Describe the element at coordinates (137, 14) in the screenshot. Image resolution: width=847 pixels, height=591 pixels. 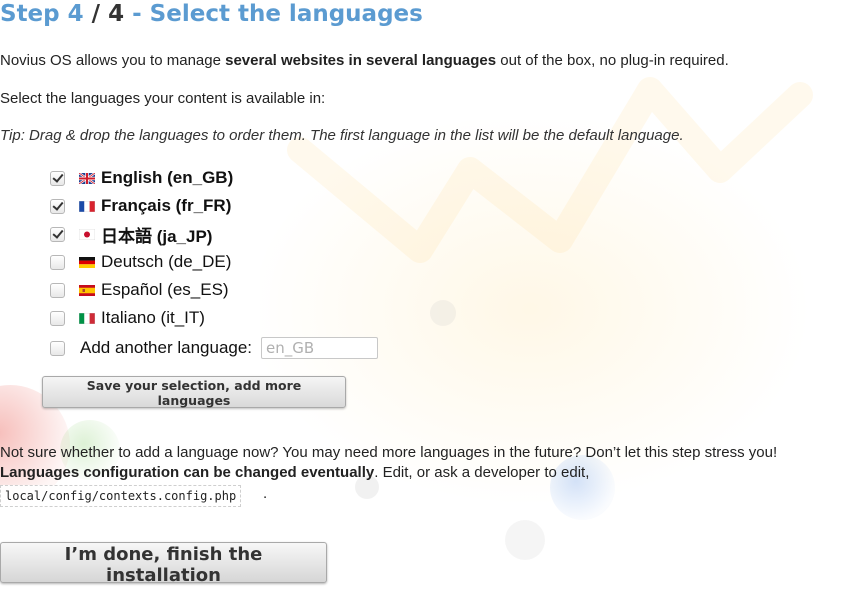
I see `title-dash: -` at that location.